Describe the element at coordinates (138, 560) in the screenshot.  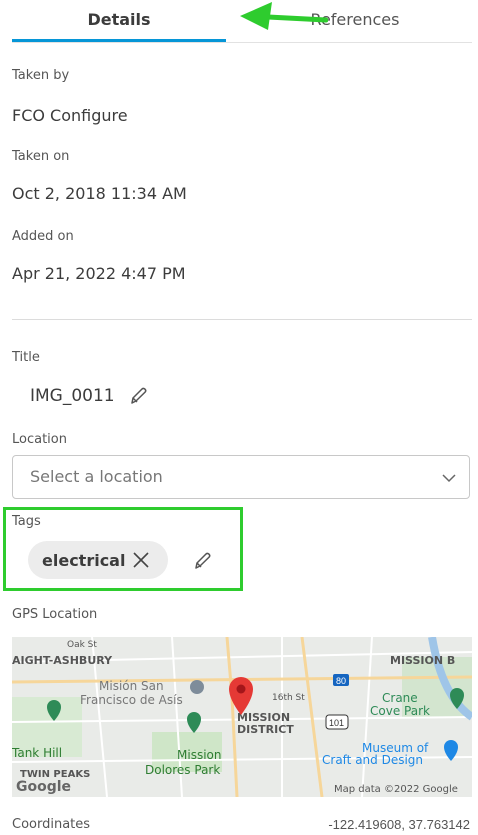
I see `close-icon` at that location.